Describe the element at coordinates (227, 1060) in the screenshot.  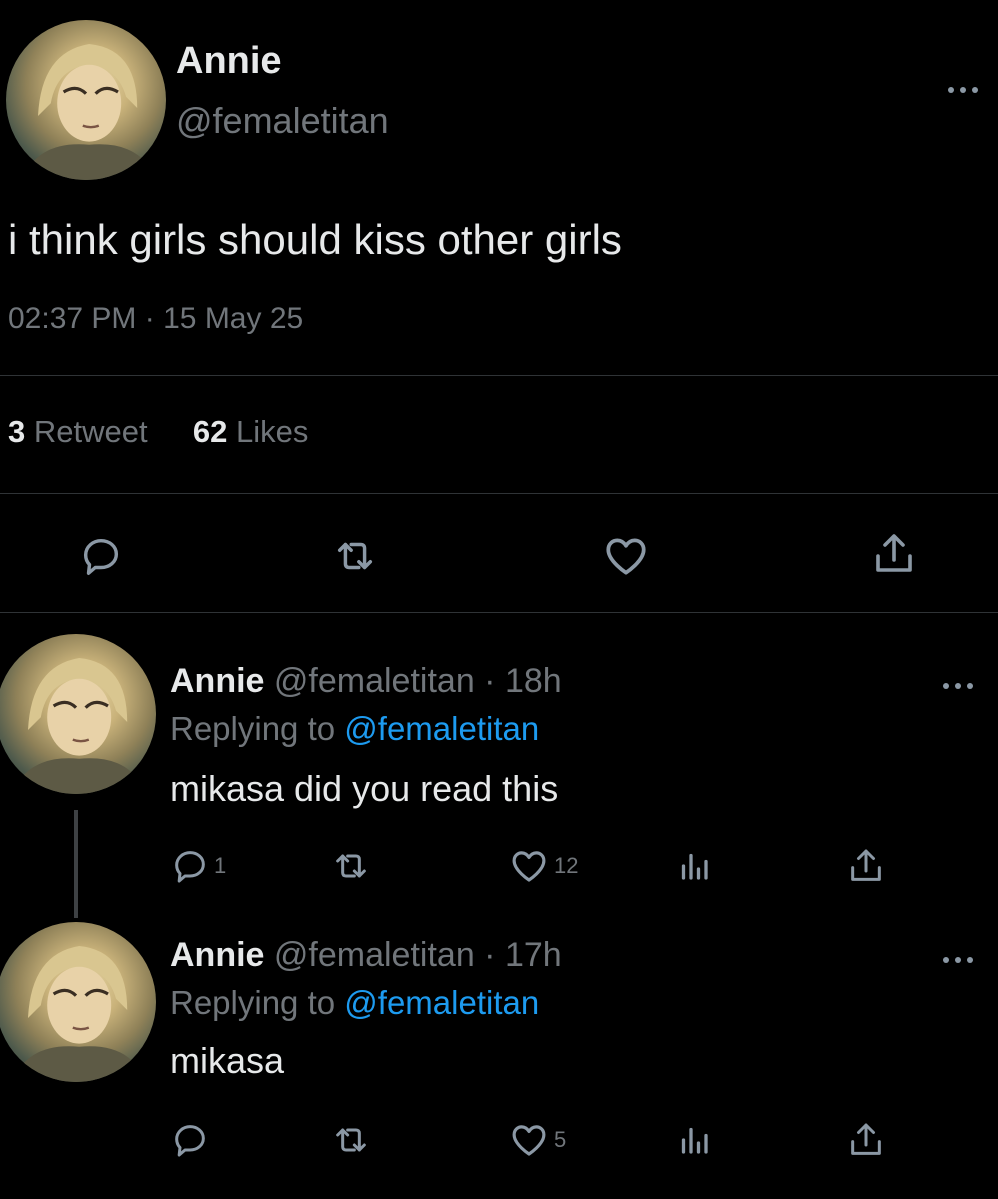
I see `reply-text: mikasa` at that location.